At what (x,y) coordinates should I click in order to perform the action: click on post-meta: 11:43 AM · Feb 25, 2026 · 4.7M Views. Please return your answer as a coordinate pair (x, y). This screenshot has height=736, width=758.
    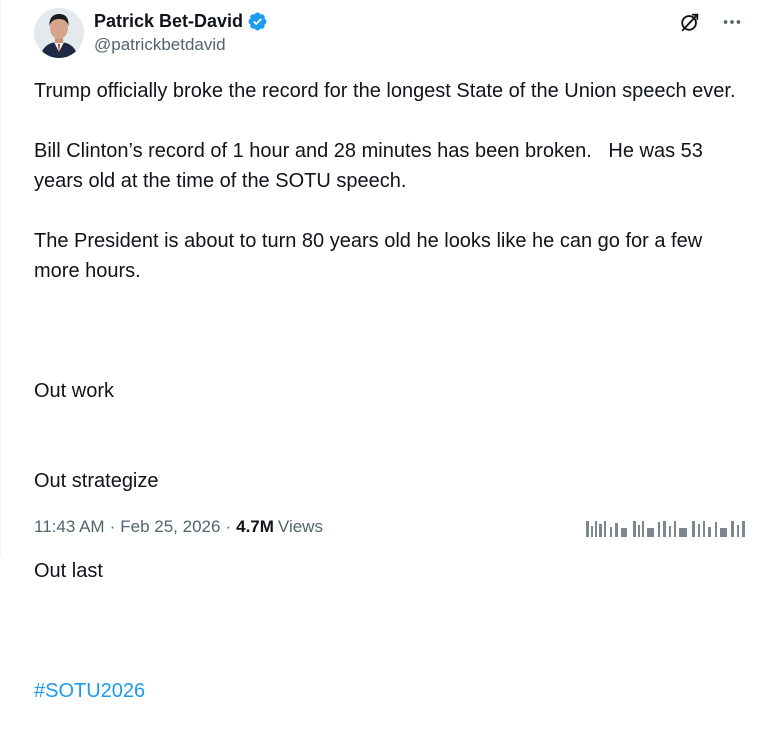
    Looking at the image, I should click on (178, 527).